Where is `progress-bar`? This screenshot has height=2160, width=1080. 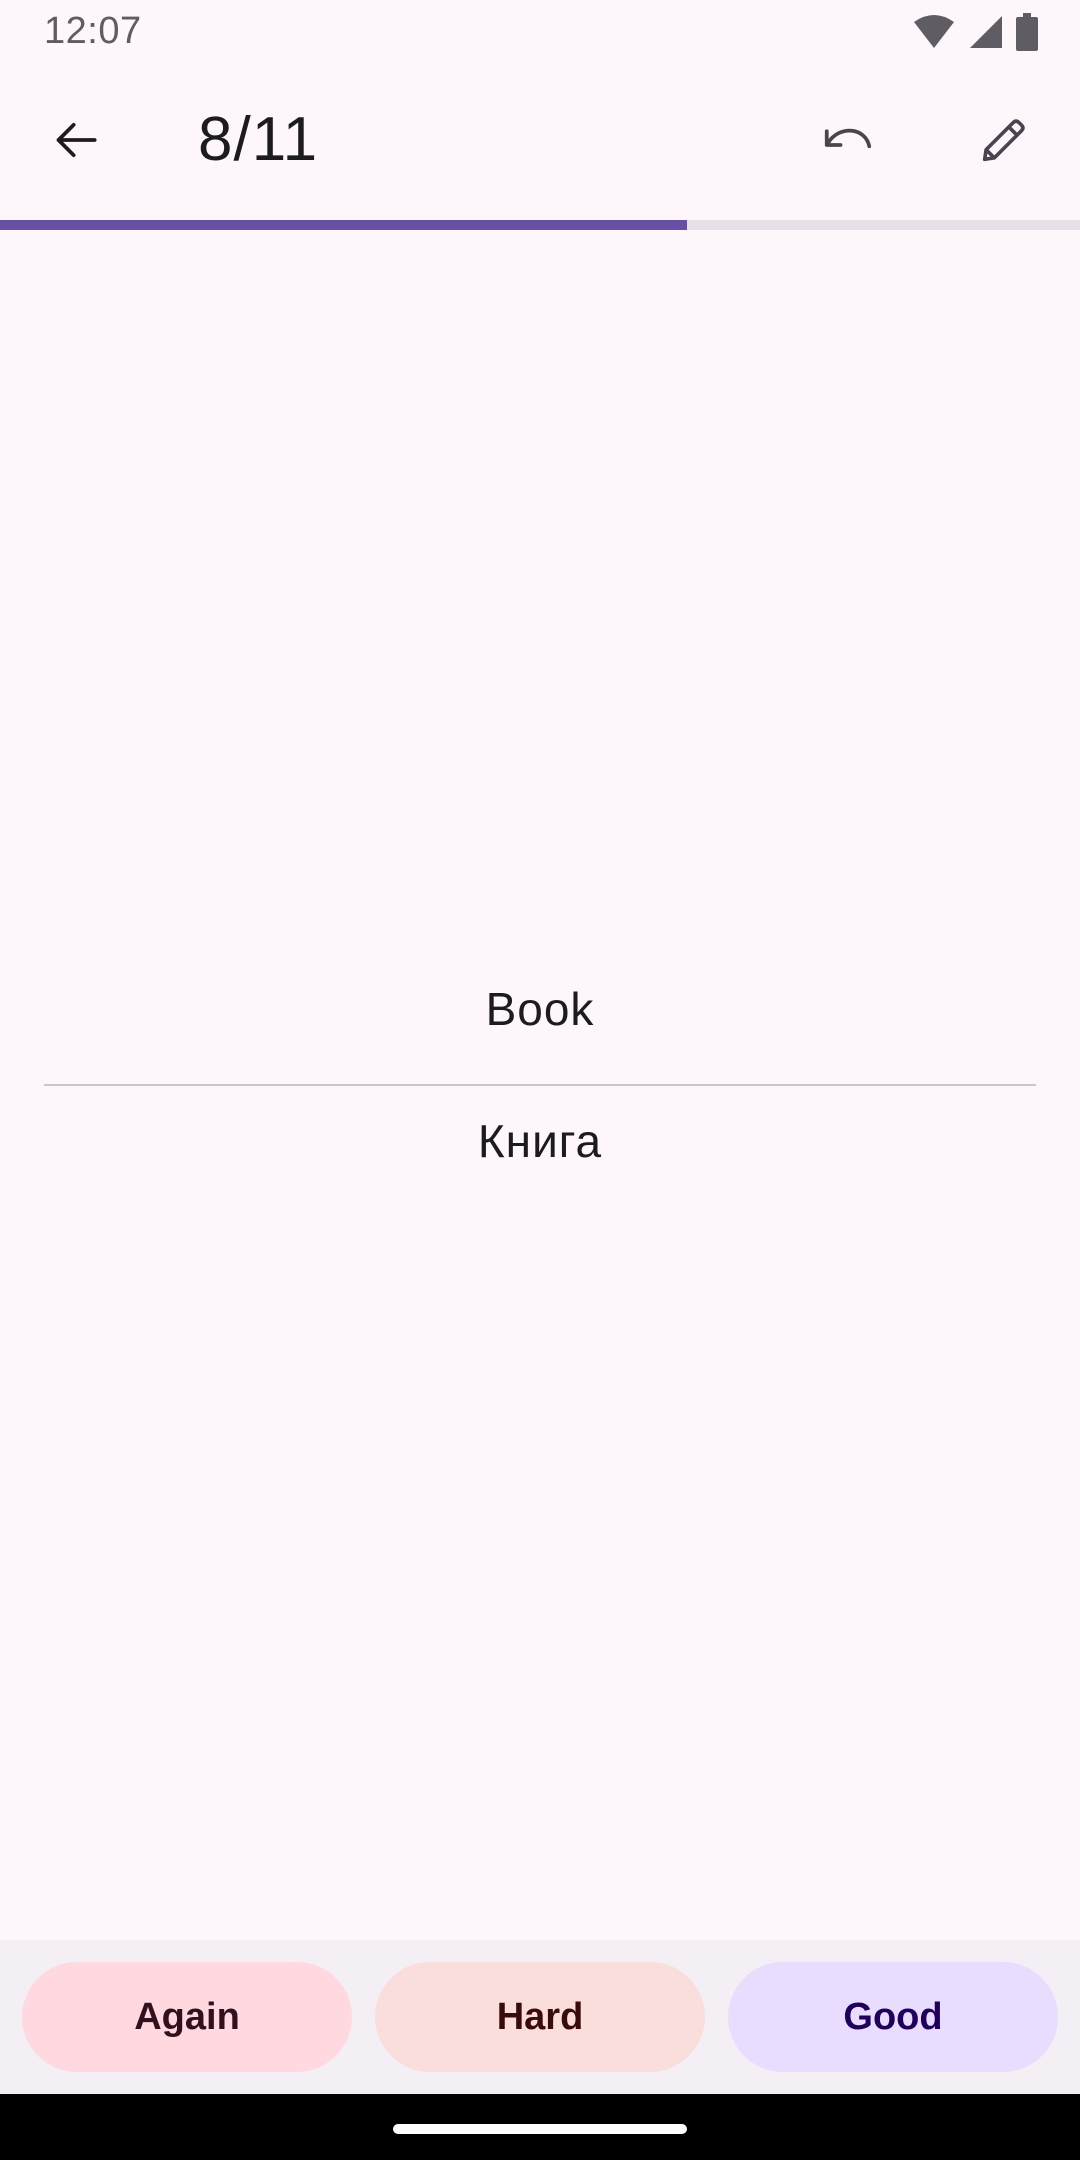 progress-bar is located at coordinates (540, 225).